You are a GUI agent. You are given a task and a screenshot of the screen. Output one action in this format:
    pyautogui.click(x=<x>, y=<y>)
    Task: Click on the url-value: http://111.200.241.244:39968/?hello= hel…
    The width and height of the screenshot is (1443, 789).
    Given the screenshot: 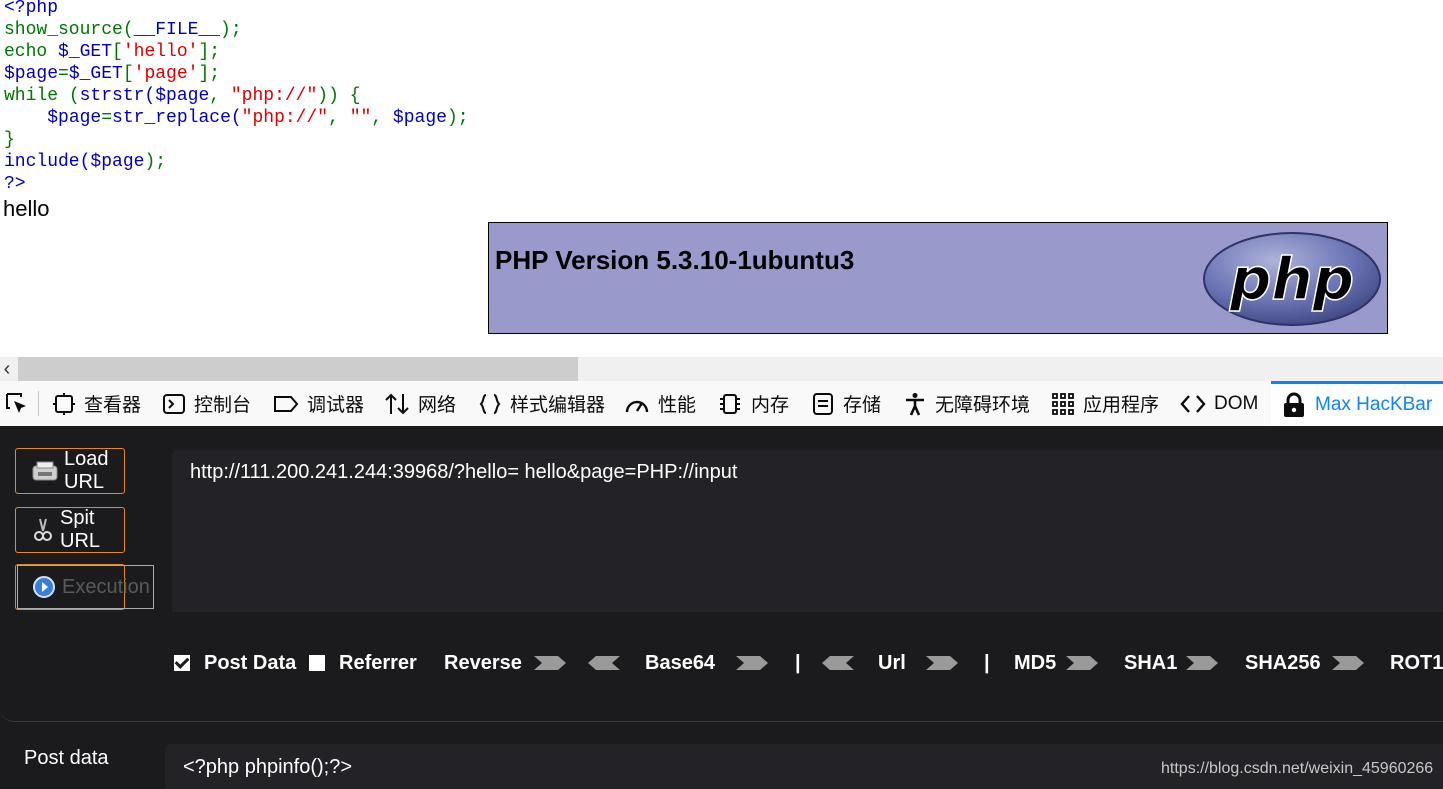 What is the action you would take?
    pyautogui.click(x=464, y=472)
    